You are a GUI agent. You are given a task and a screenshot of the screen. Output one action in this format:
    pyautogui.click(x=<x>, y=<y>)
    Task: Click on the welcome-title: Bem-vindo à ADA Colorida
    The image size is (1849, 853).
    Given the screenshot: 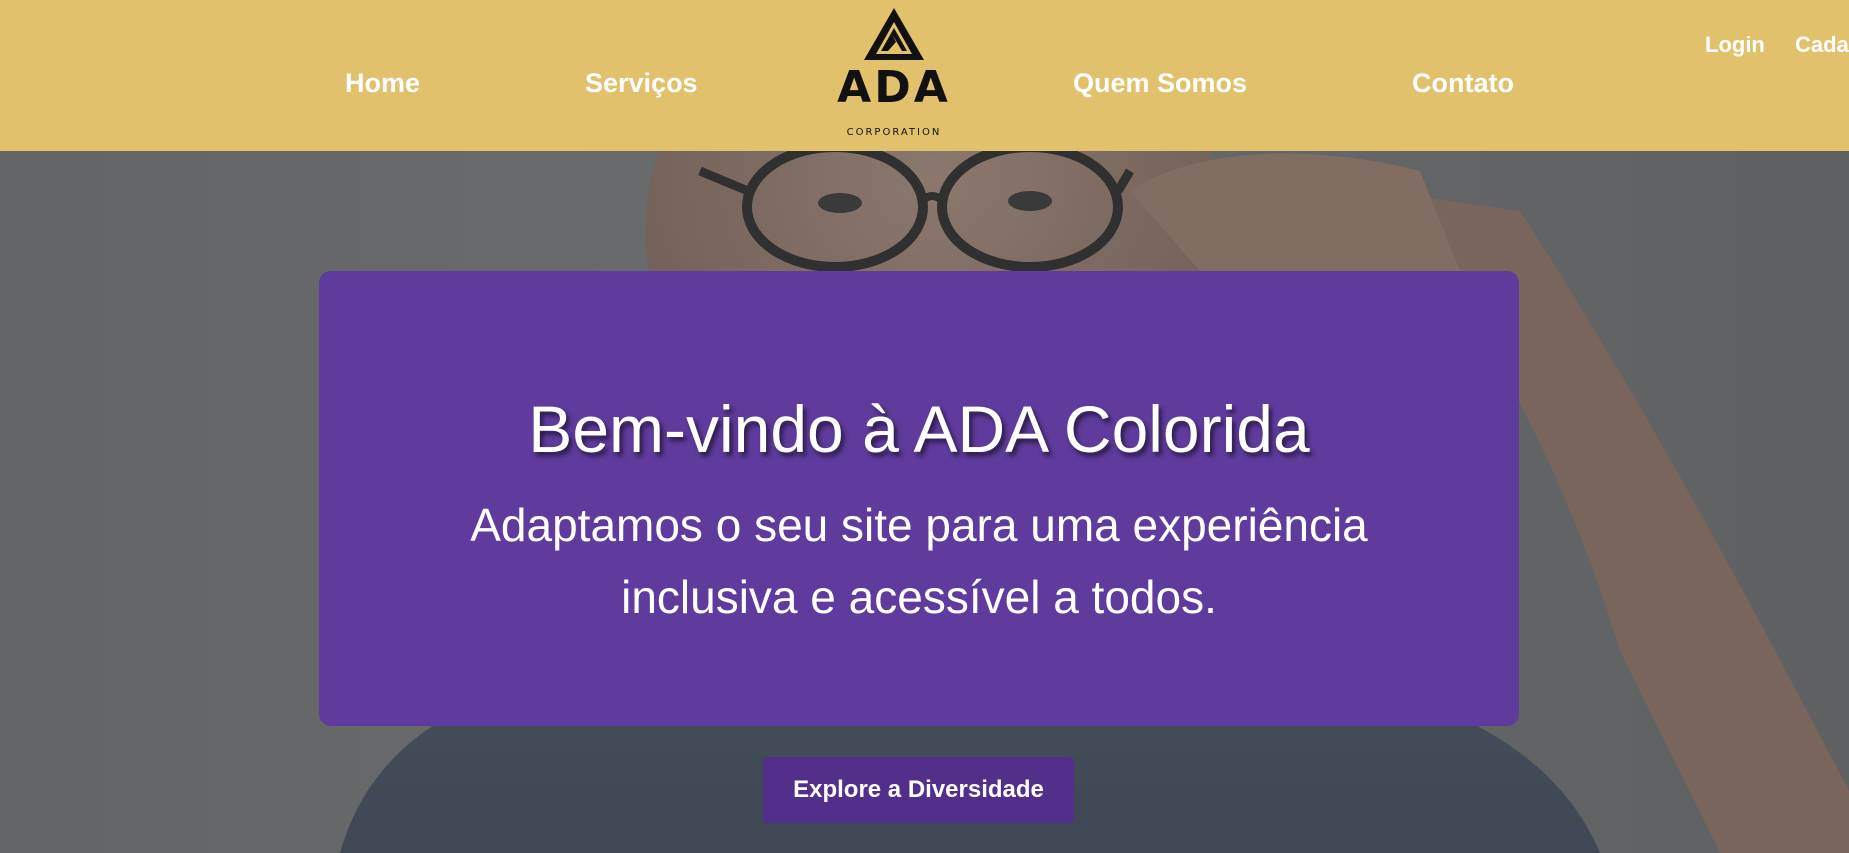 What is the action you would take?
    pyautogui.click(x=919, y=429)
    